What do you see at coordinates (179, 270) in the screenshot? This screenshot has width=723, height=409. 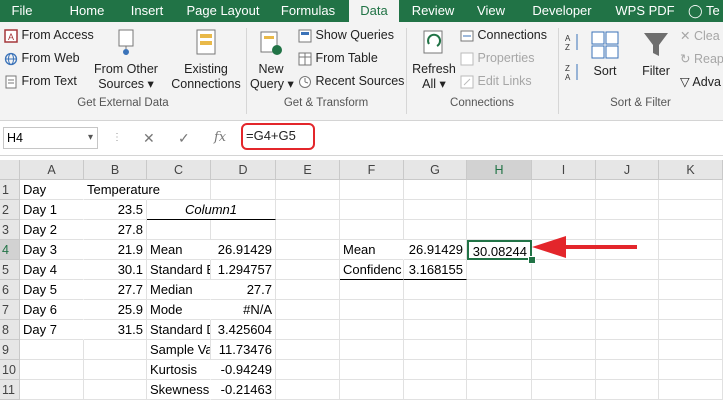 I see `cell-c5: Standard E` at bounding box center [179, 270].